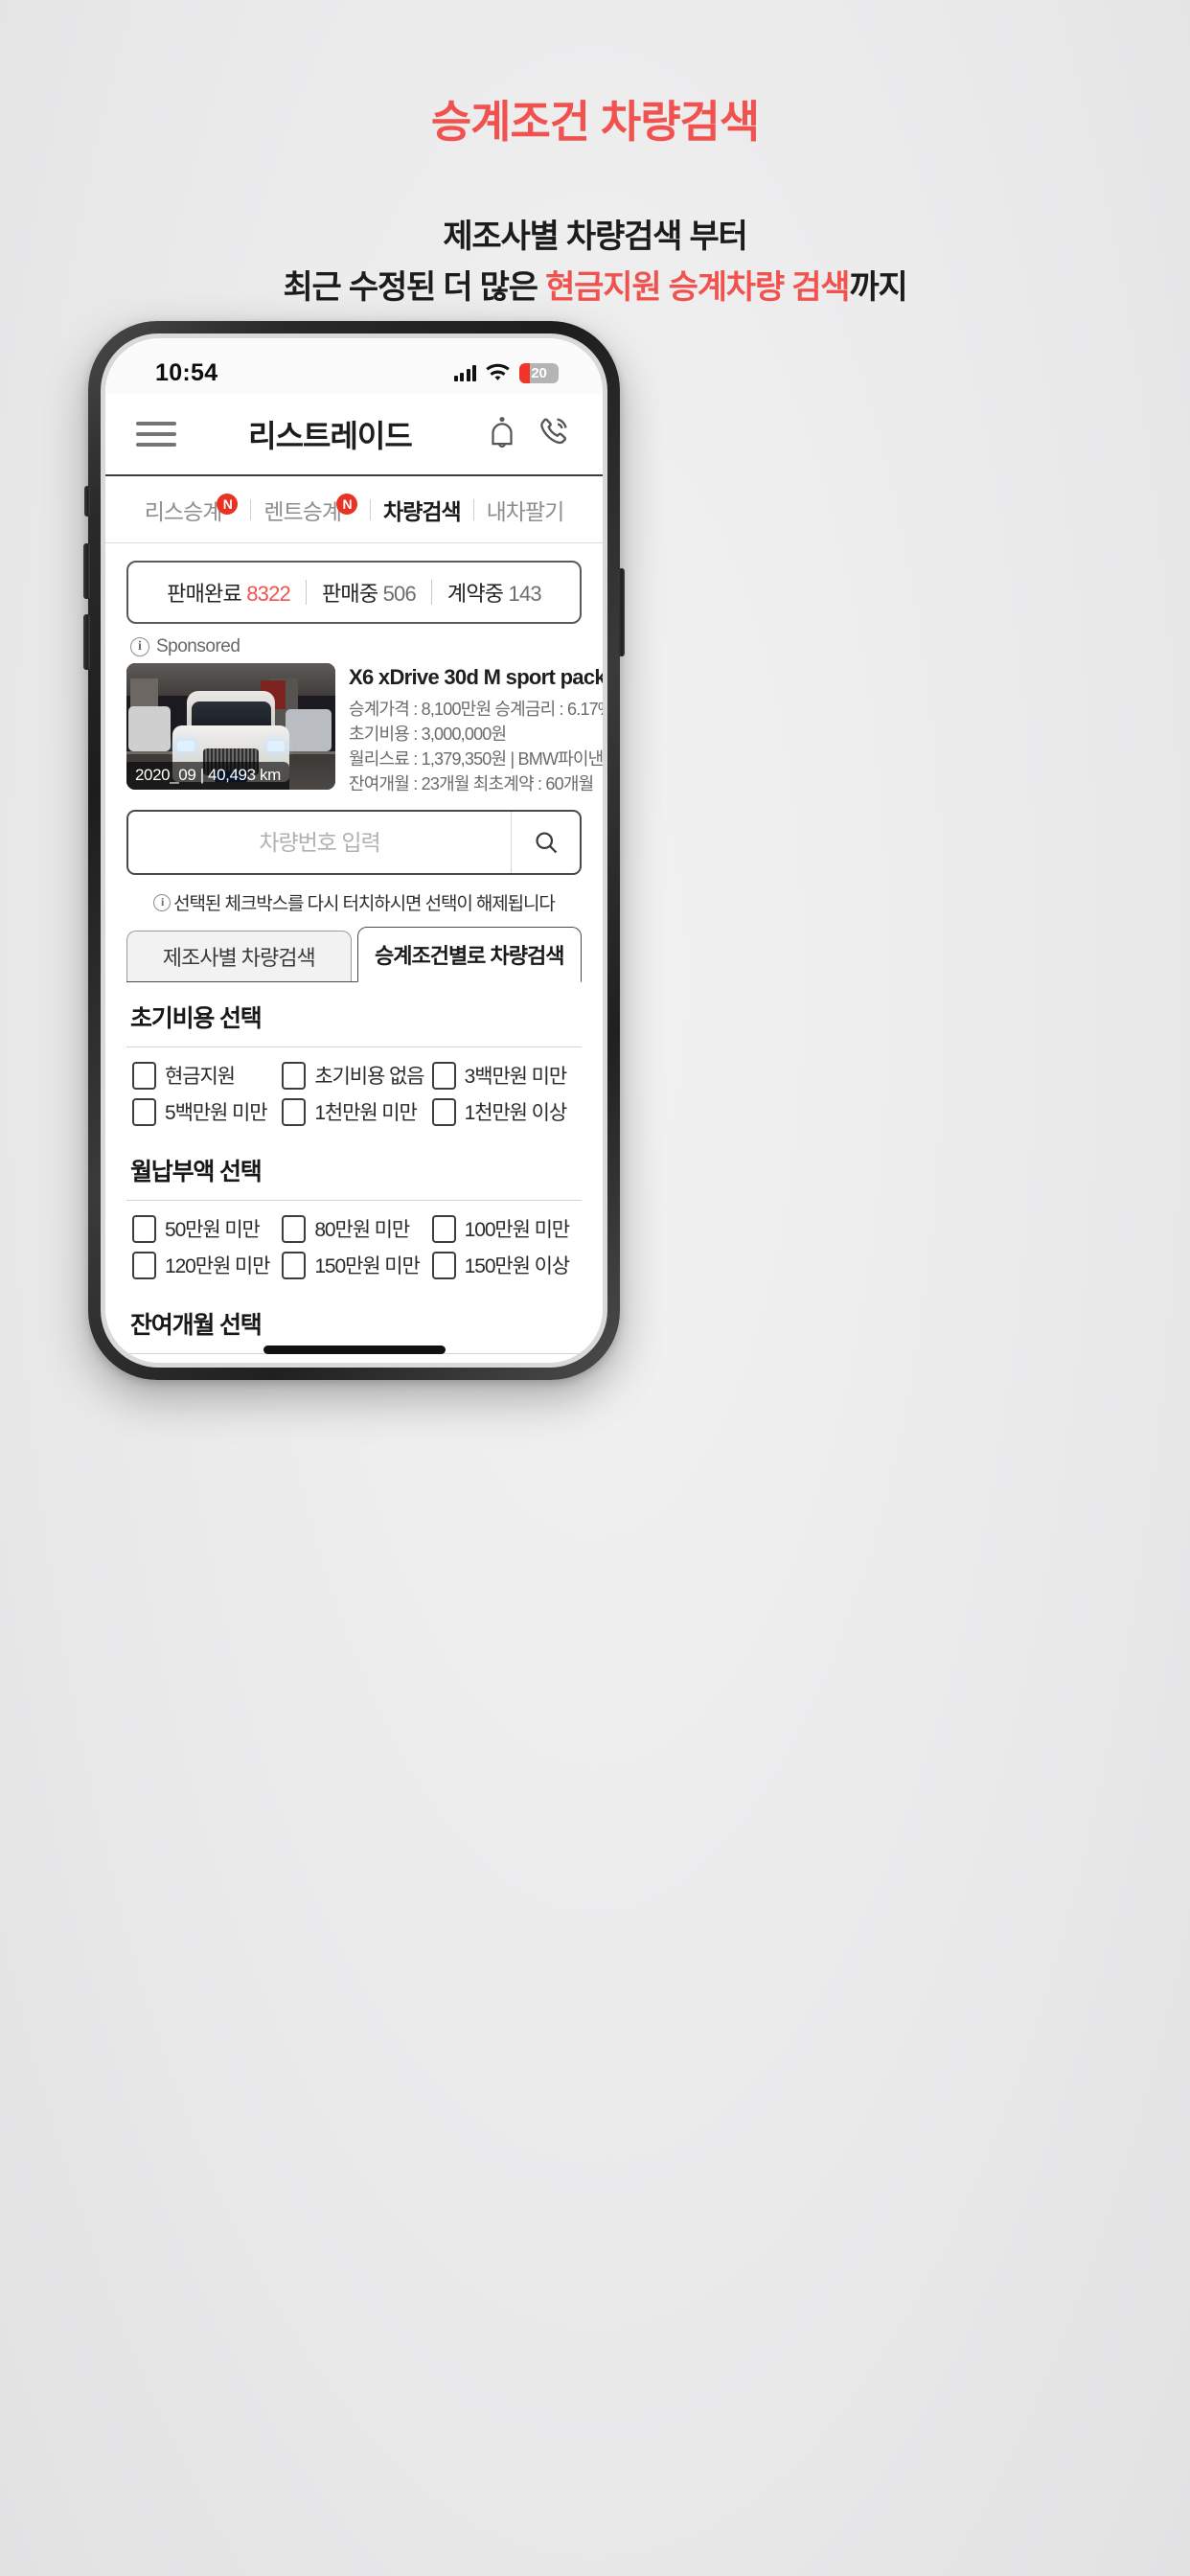 Image resolution: width=1190 pixels, height=2576 pixels. I want to click on nav-tab-label: 렌트승계, so click(303, 511).